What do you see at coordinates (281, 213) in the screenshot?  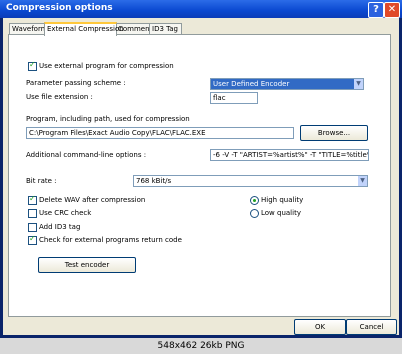 I see `low-quality-label: Low quality` at bounding box center [281, 213].